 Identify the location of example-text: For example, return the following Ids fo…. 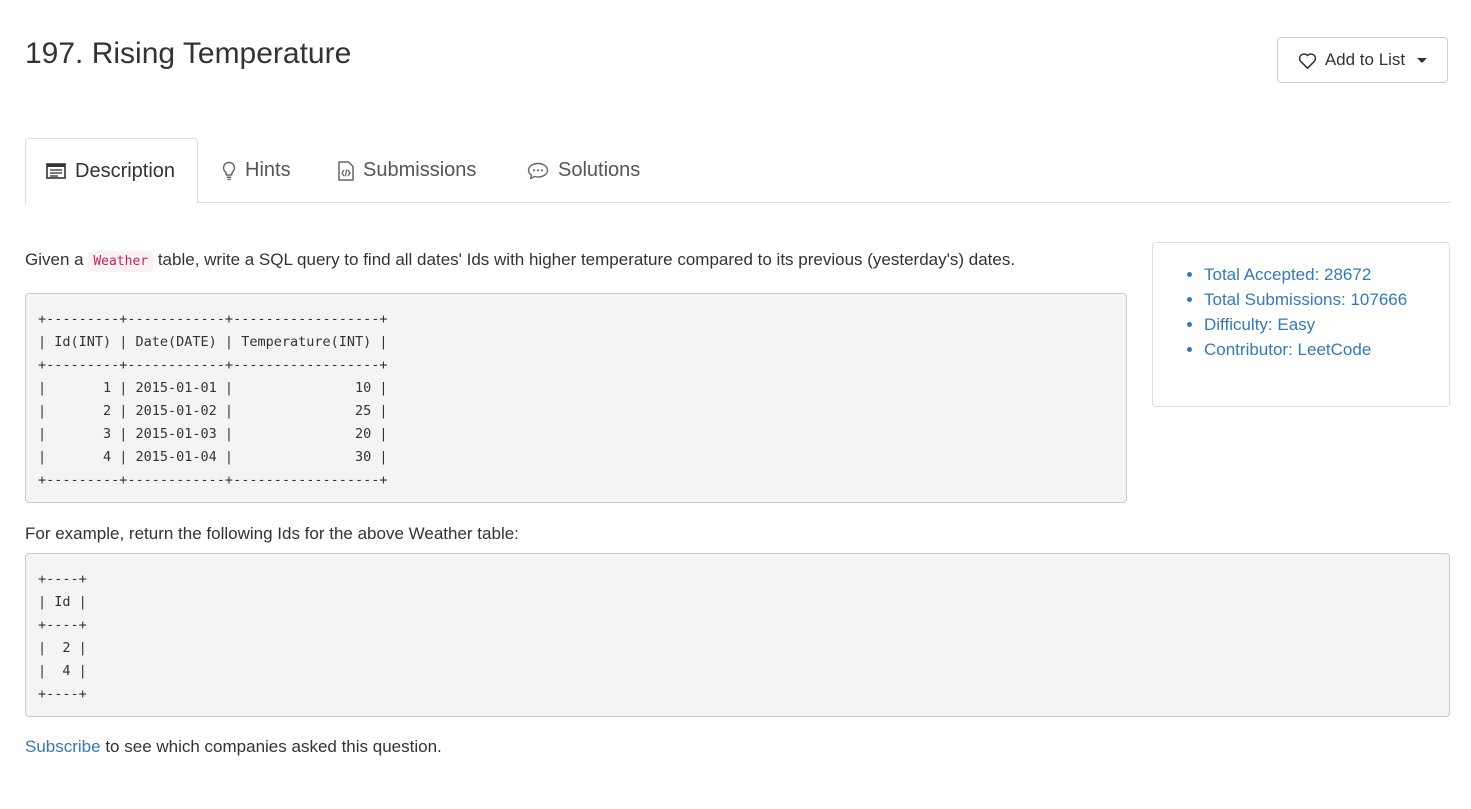
(272, 533).